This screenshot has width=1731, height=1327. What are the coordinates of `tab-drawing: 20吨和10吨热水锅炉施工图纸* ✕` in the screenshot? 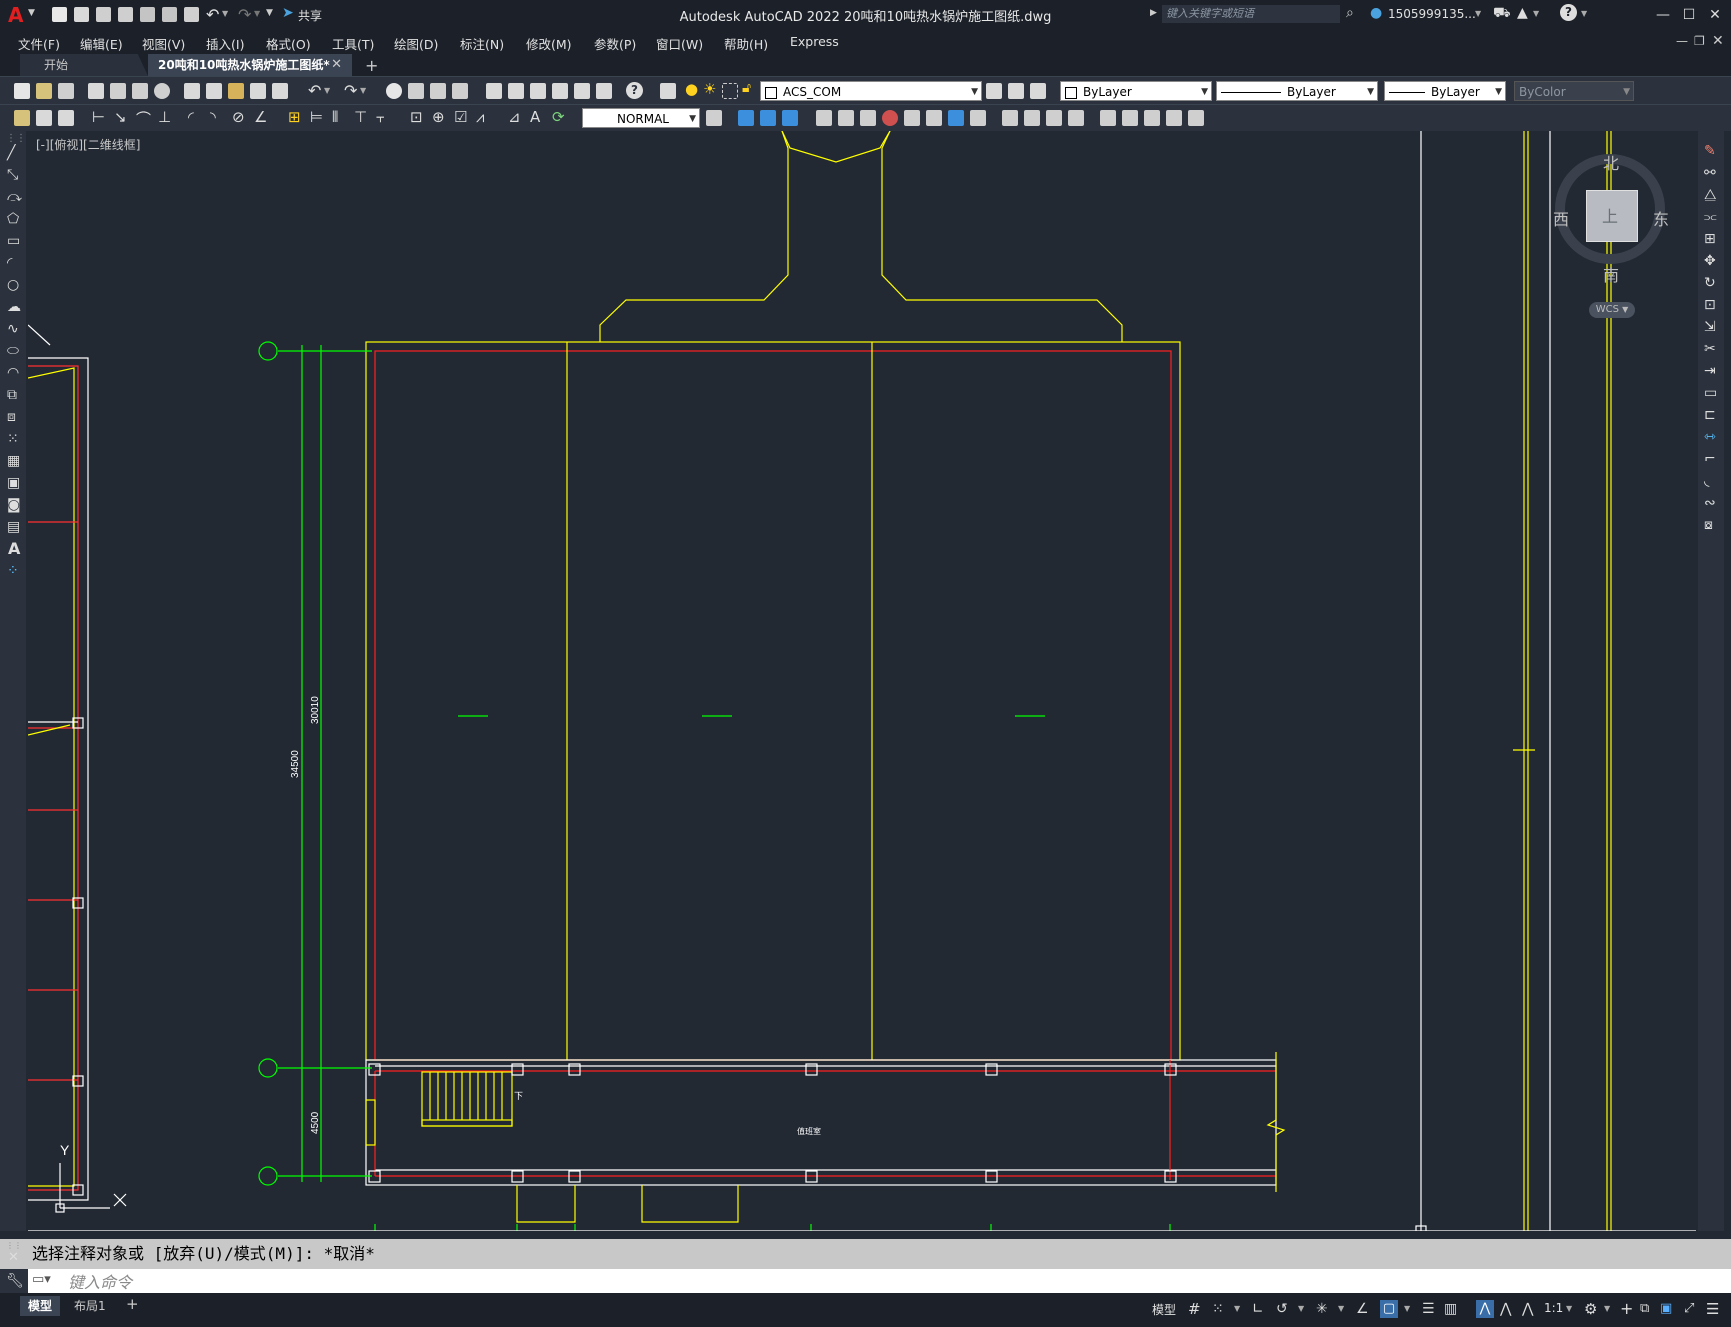 It's located at (250, 65).